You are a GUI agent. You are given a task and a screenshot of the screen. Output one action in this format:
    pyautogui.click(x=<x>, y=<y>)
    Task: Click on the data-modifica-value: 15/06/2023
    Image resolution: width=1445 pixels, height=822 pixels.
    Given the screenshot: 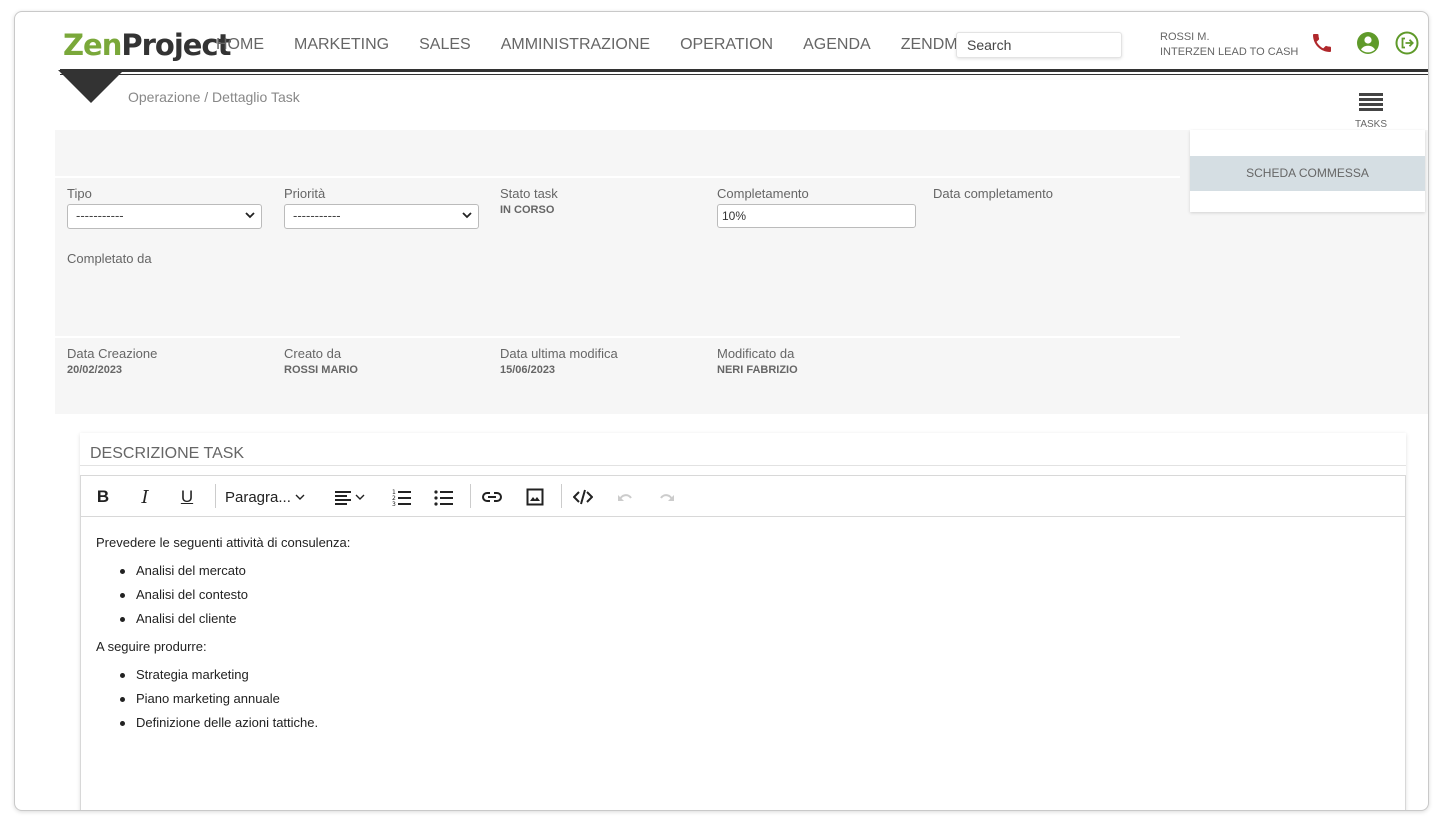 What is the action you would take?
    pyautogui.click(x=528, y=370)
    